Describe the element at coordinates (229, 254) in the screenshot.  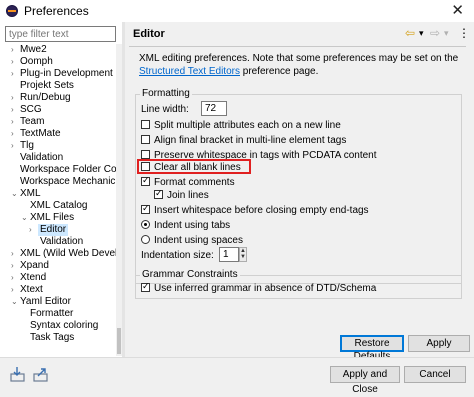
I see `indent-size-input: 1` at that location.